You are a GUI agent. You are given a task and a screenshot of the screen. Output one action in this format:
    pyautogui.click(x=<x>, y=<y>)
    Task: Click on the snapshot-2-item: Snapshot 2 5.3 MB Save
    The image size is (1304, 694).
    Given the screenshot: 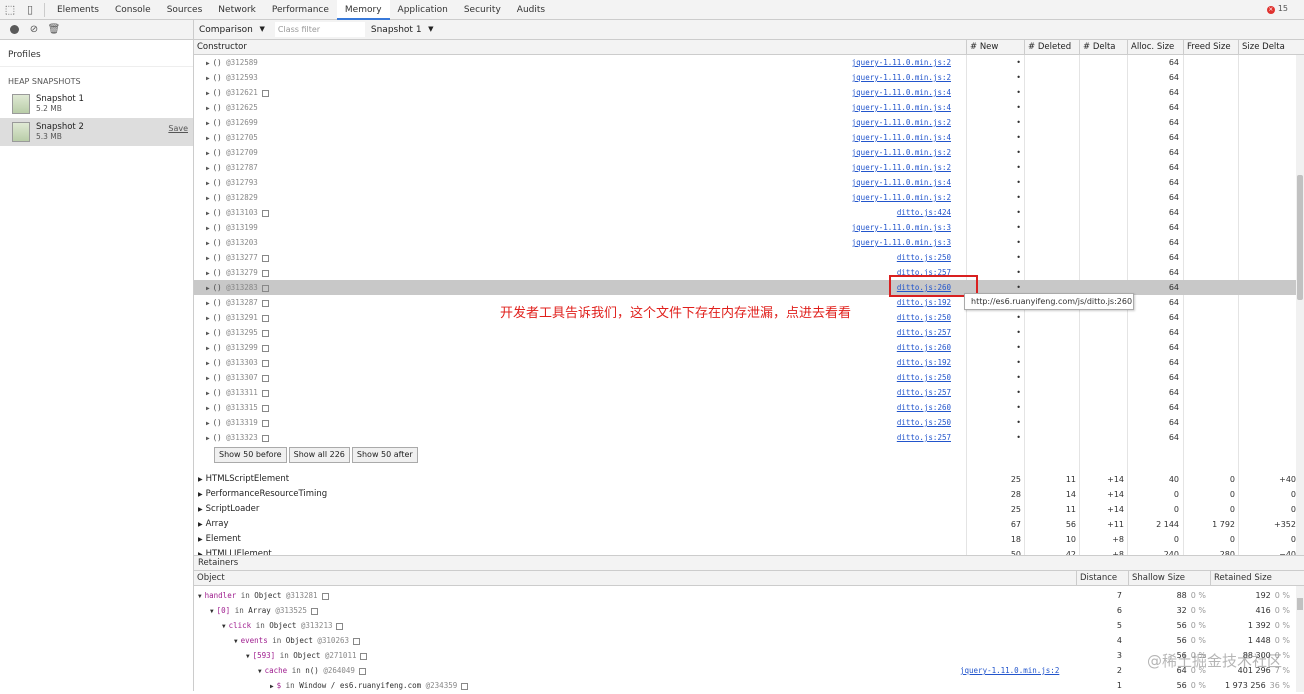 What is the action you would take?
    pyautogui.click(x=96, y=132)
    